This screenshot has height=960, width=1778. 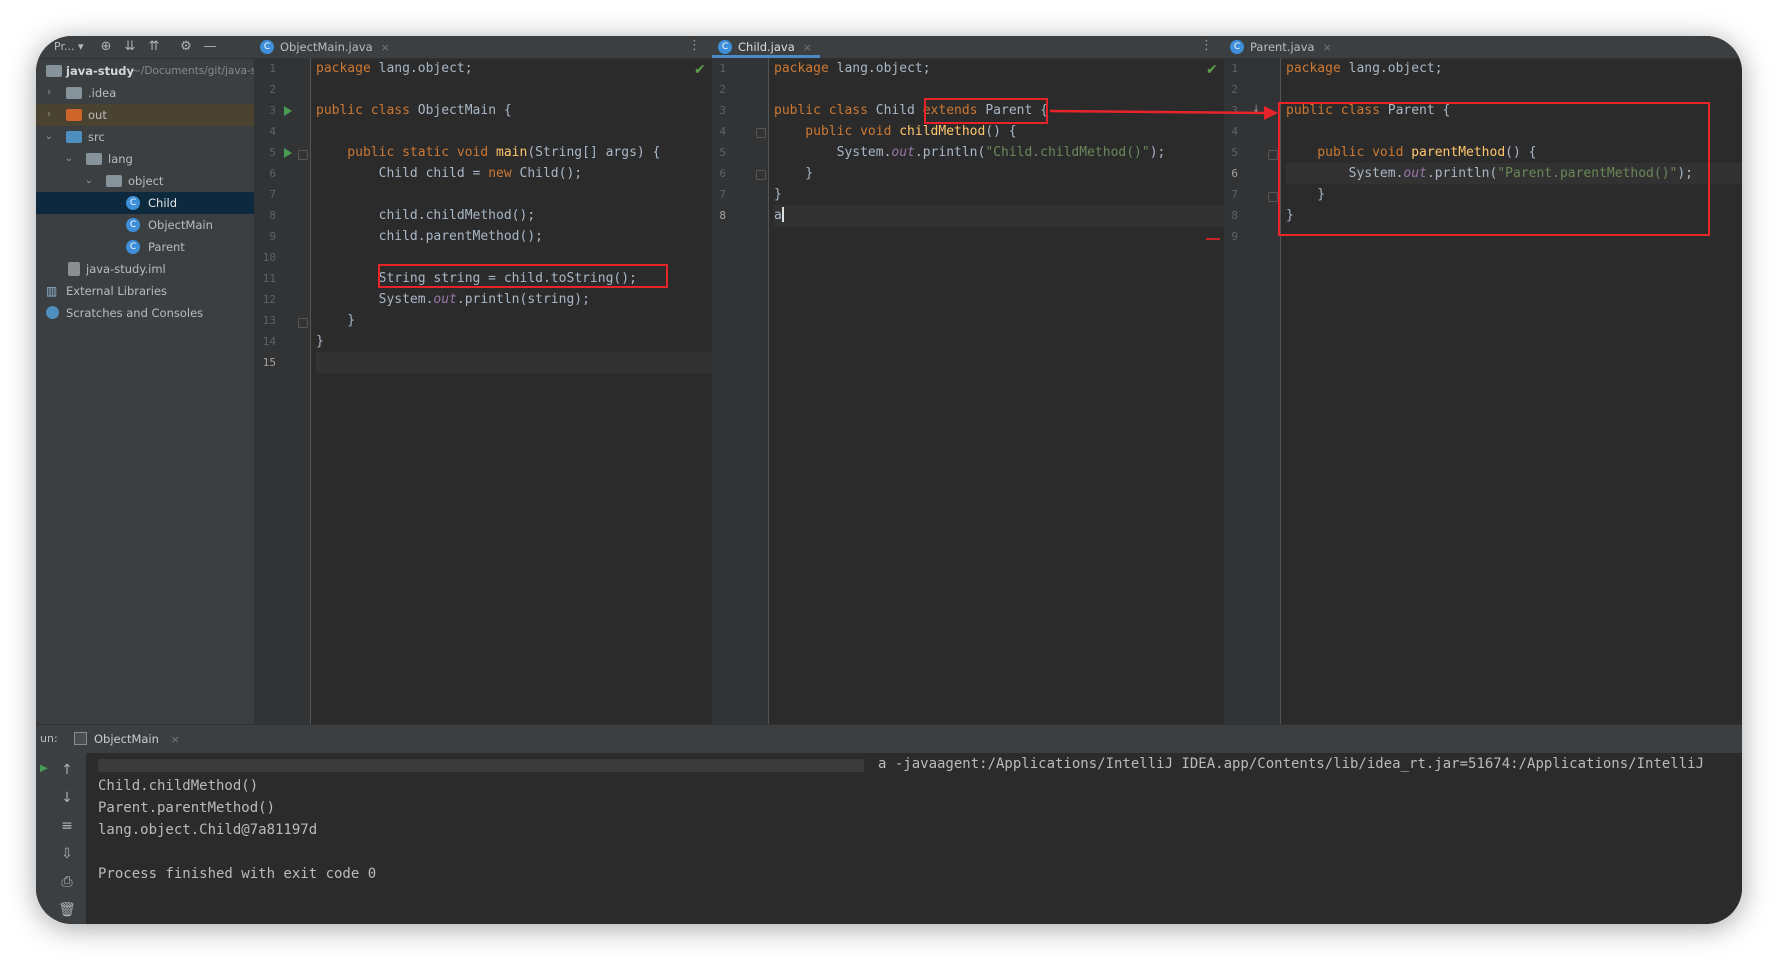 What do you see at coordinates (1282, 47) in the screenshot?
I see `tab-parent-java: C Parent.java ×` at bounding box center [1282, 47].